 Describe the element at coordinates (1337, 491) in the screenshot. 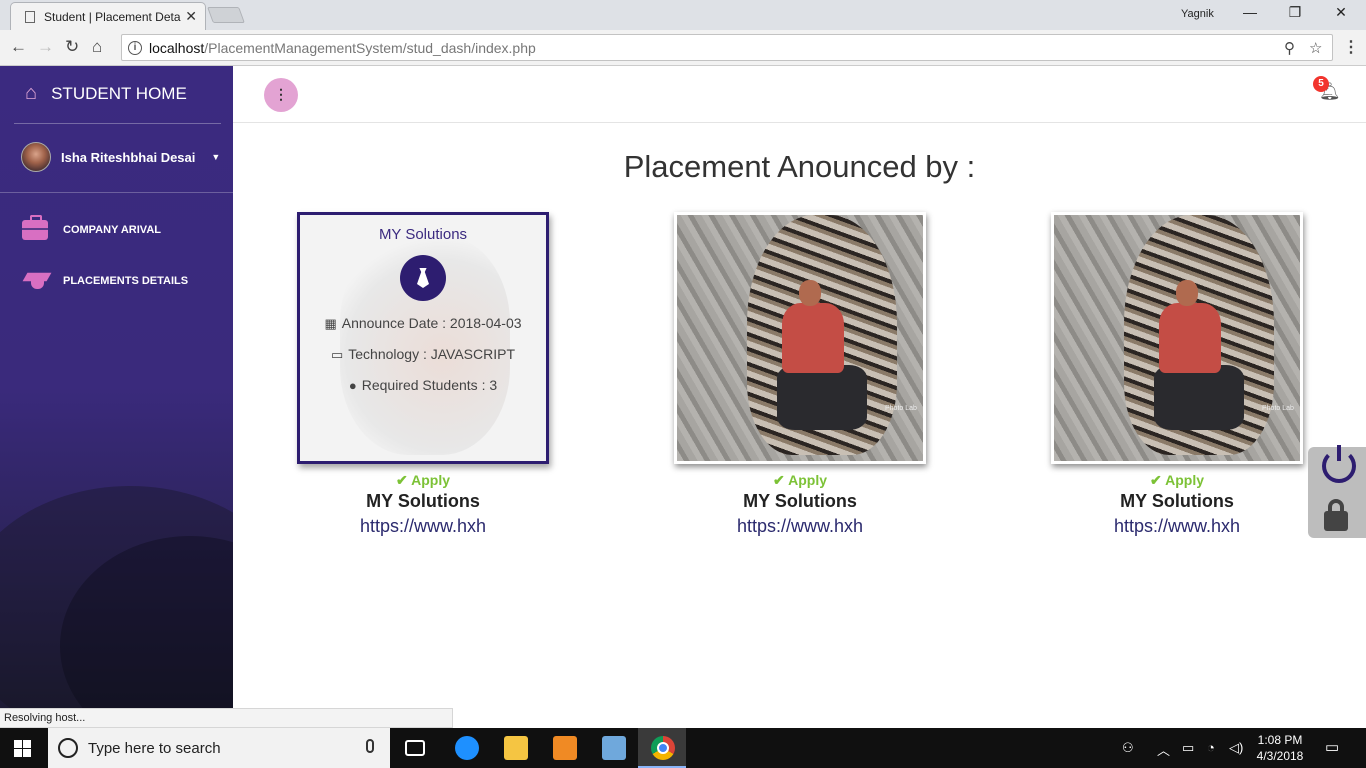

I see `side-tools-panel` at that location.